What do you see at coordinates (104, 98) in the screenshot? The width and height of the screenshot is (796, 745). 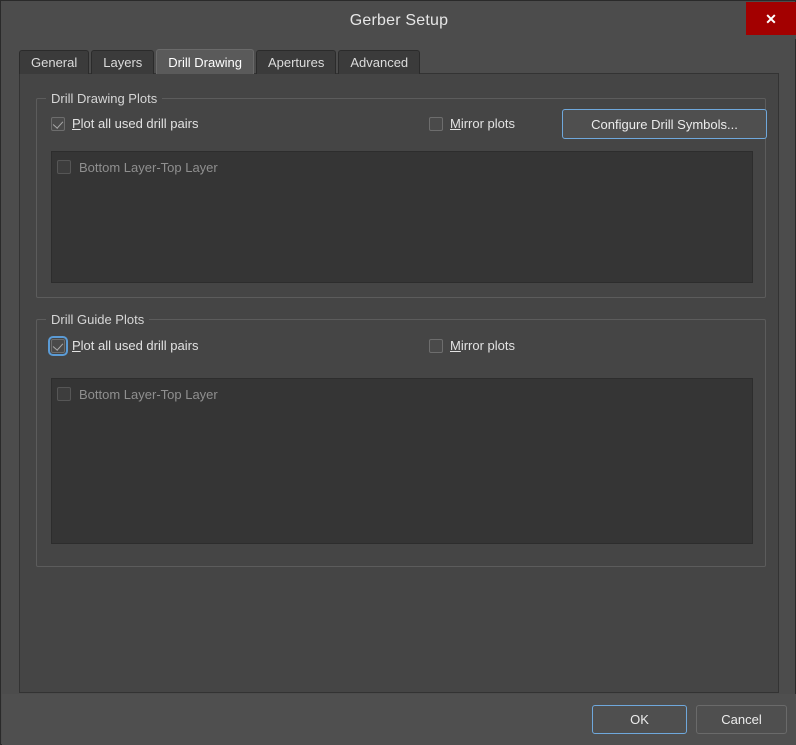 I see `group-title-drill-drawing-plots: Drill Drawing Plots` at bounding box center [104, 98].